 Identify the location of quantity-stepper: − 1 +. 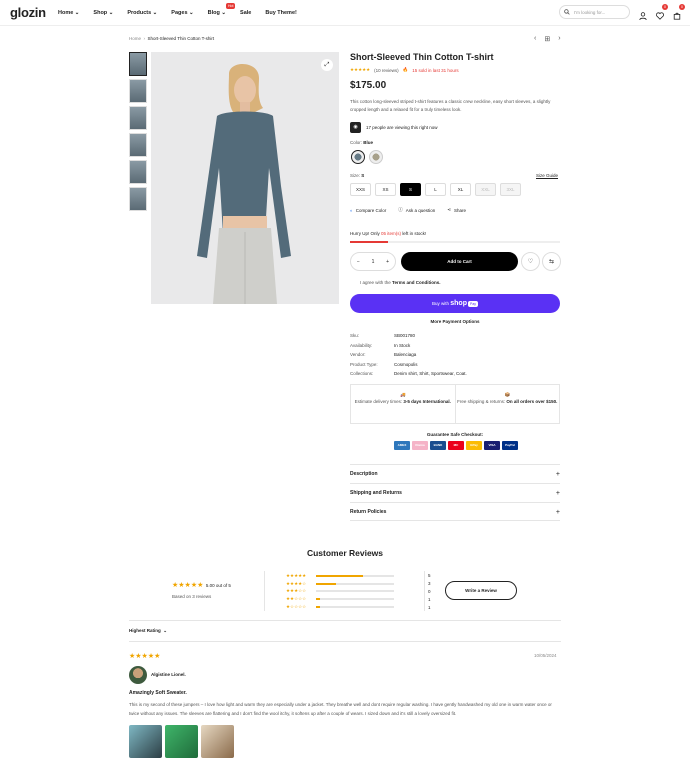
(373, 261).